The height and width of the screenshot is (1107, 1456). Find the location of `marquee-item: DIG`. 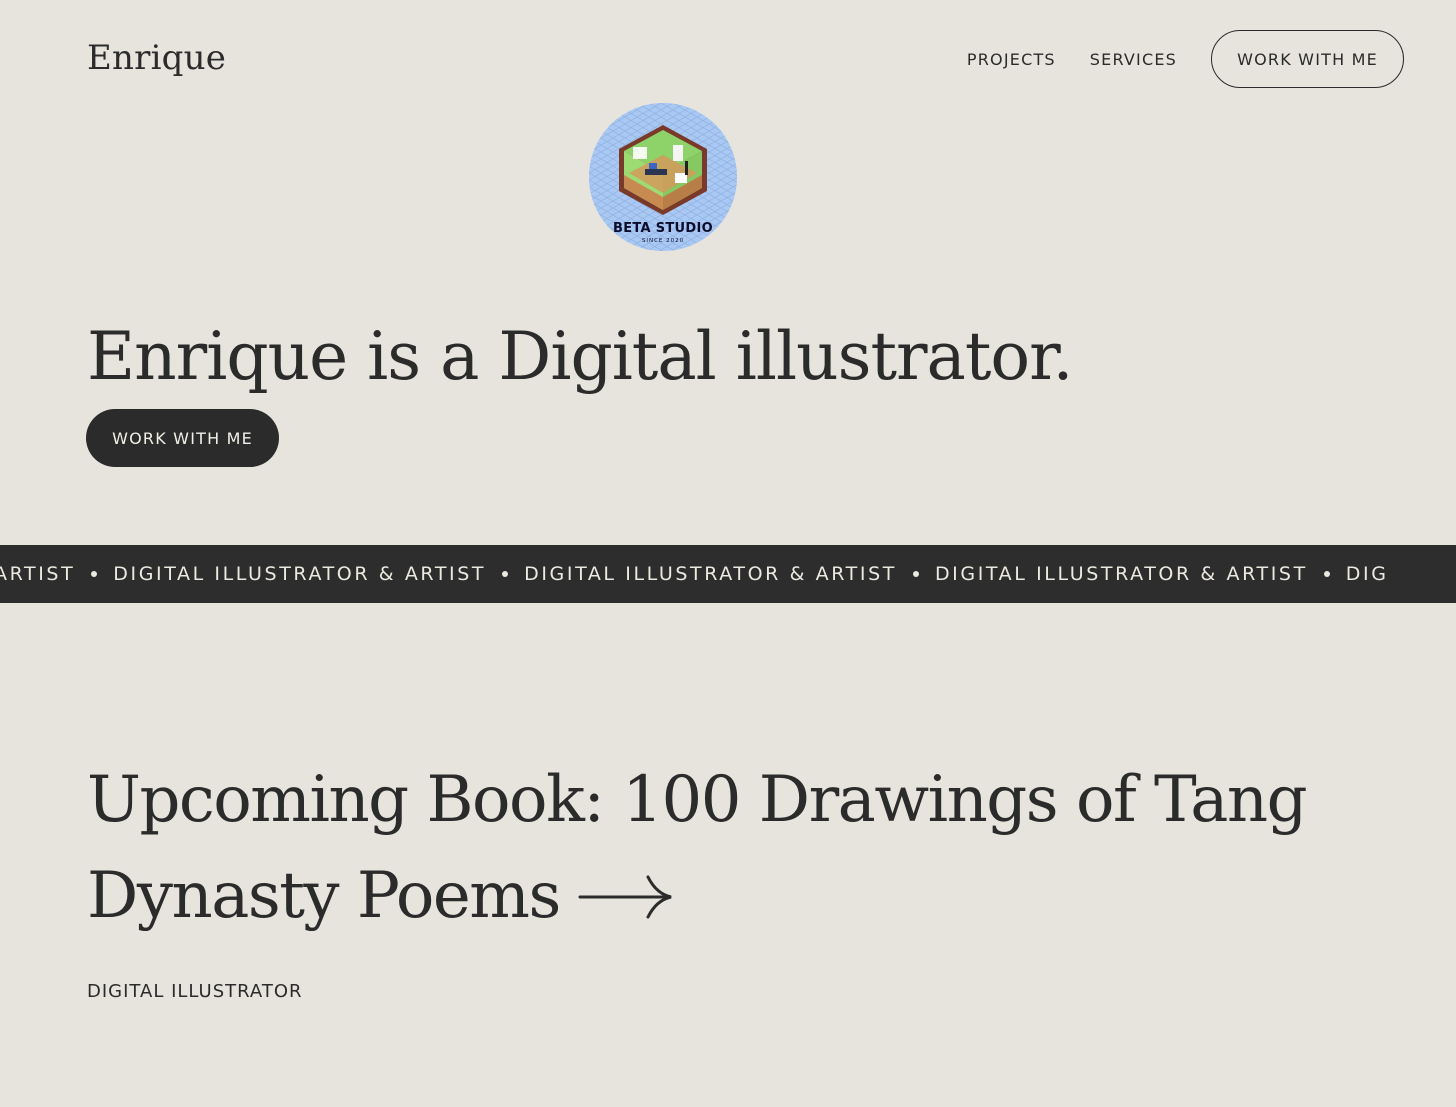

marquee-item: DIG is located at coordinates (1367, 574).